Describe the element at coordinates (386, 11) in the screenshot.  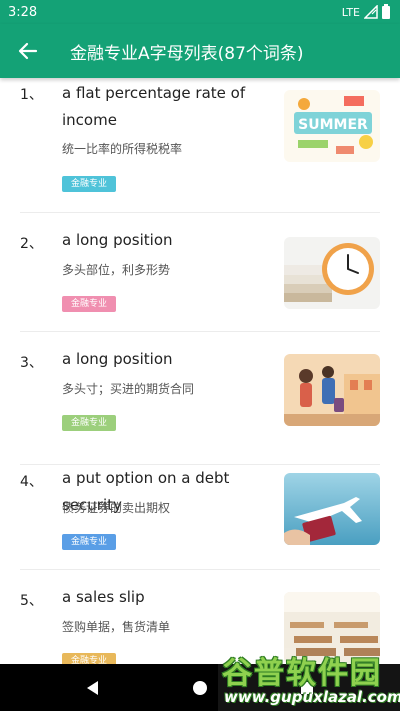
I see `battery-icon` at that location.